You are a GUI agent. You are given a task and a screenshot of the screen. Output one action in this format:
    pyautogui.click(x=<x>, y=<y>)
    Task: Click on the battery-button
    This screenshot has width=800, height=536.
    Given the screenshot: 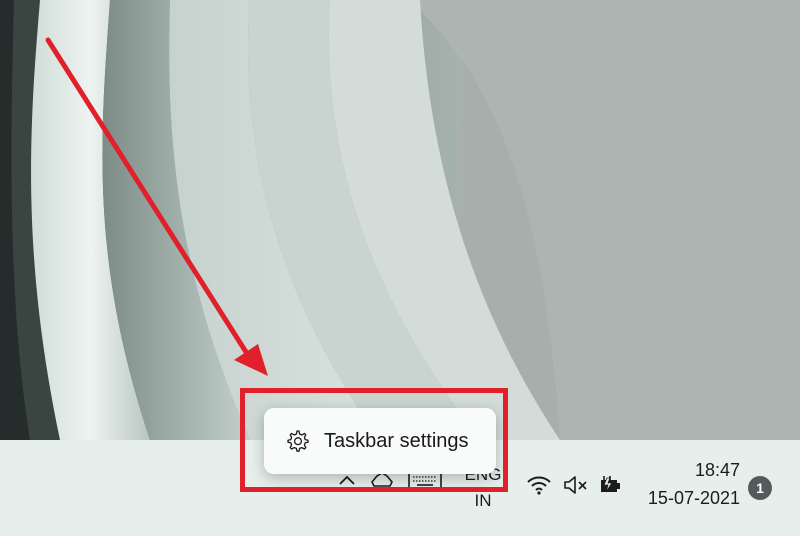 What is the action you would take?
    pyautogui.click(x=611, y=485)
    